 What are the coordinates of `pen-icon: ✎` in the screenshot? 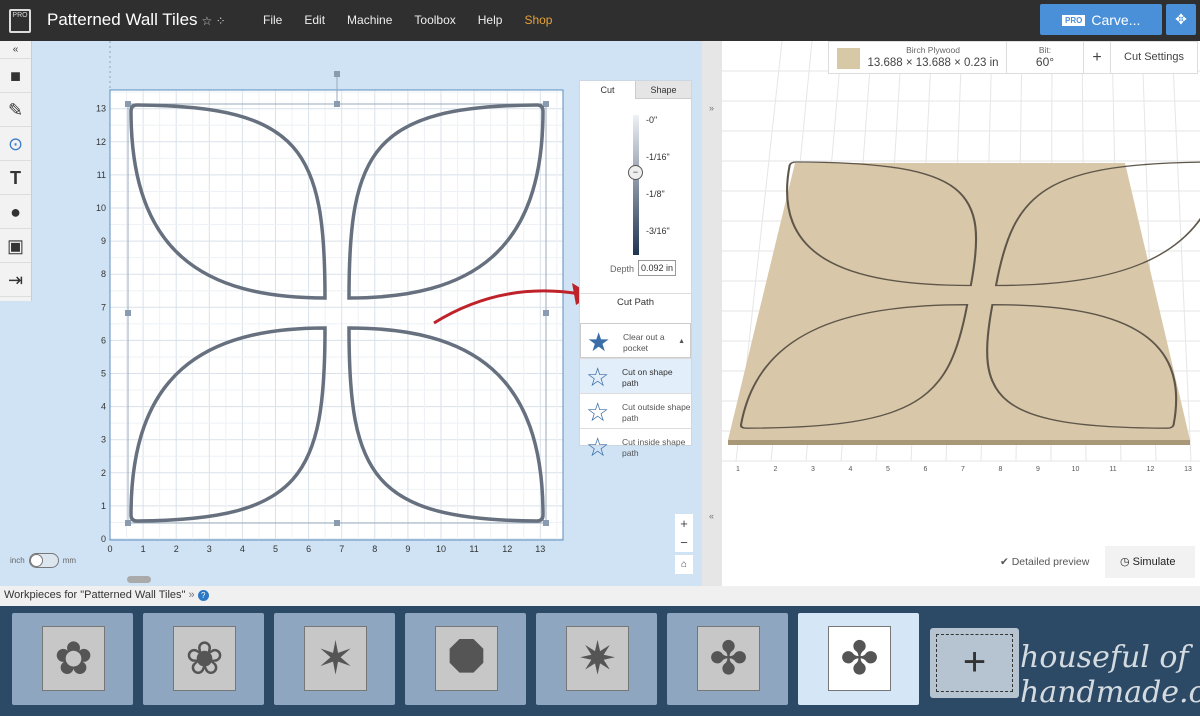 It's located at (15, 110).